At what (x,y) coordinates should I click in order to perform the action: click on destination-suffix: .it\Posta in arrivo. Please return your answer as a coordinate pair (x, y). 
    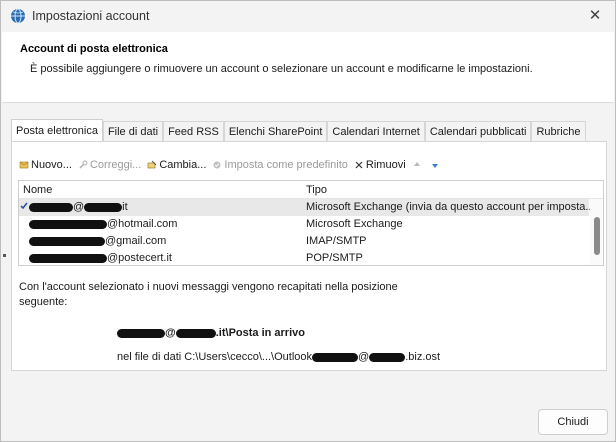
    Looking at the image, I should click on (260, 333).